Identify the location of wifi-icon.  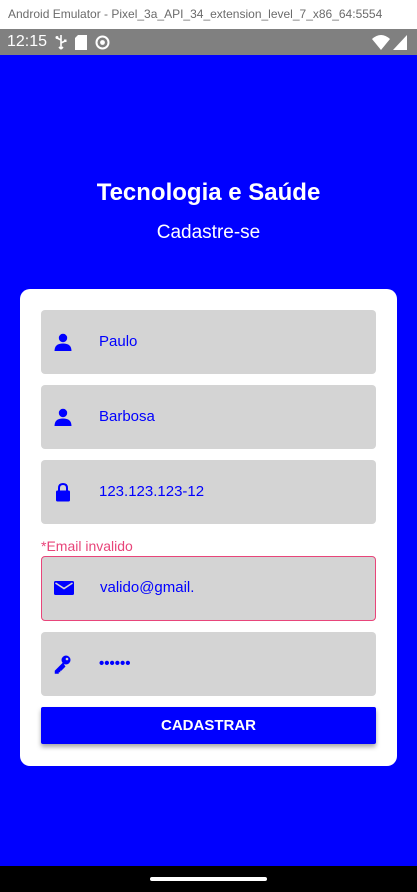
(381, 42).